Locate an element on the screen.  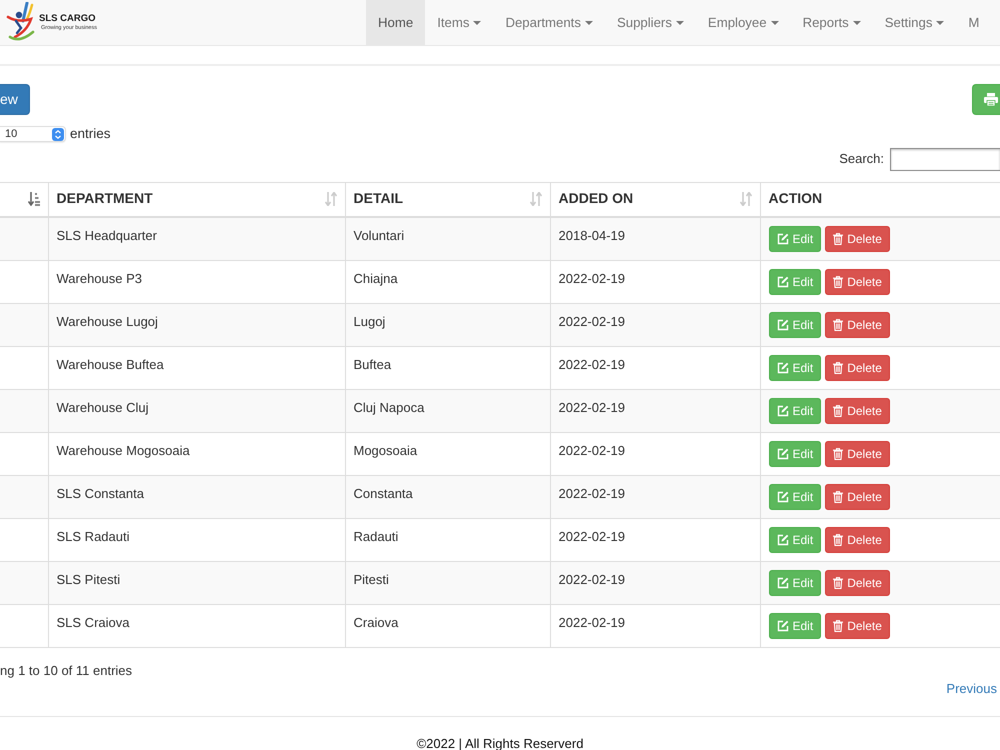
nav-link: M is located at coordinates (969, 22).